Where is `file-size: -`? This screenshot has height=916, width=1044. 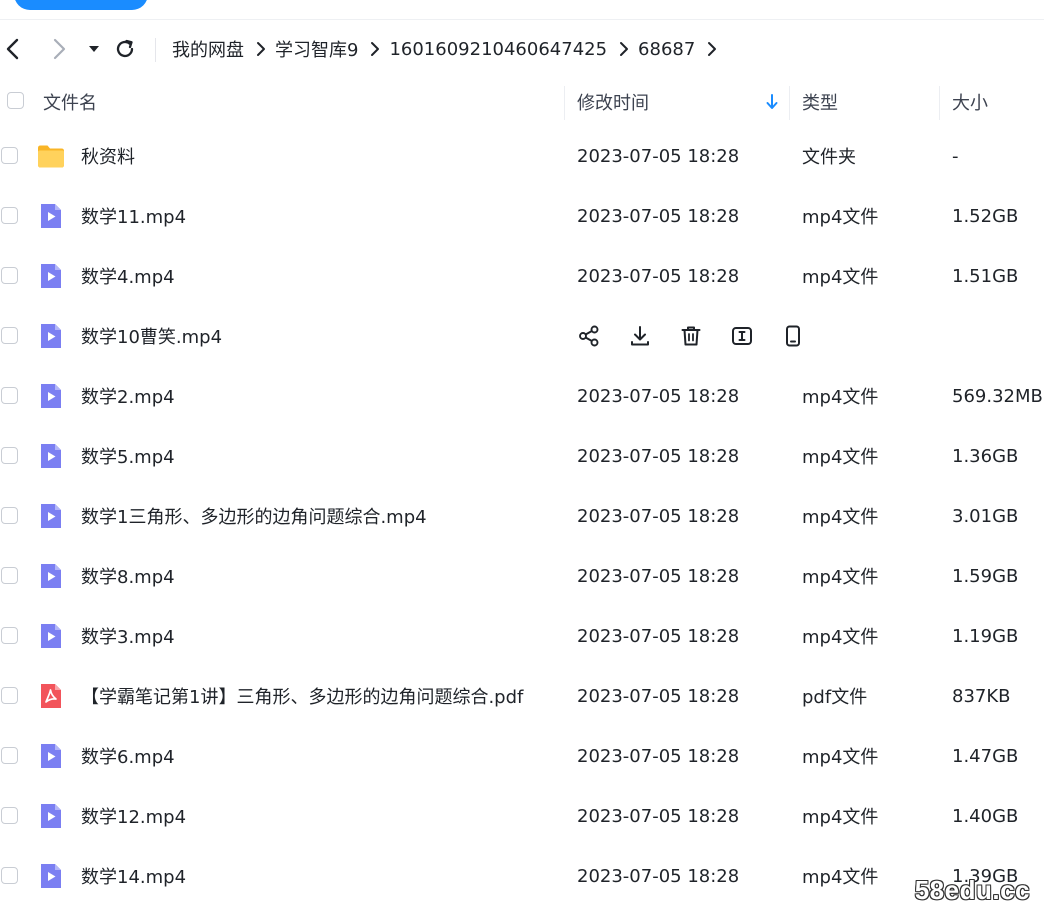 file-size: - is located at coordinates (955, 156).